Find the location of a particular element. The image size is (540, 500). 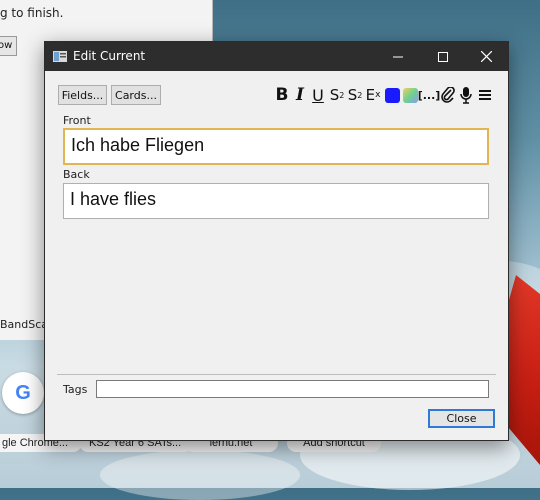

attach-icon is located at coordinates (448, 95).